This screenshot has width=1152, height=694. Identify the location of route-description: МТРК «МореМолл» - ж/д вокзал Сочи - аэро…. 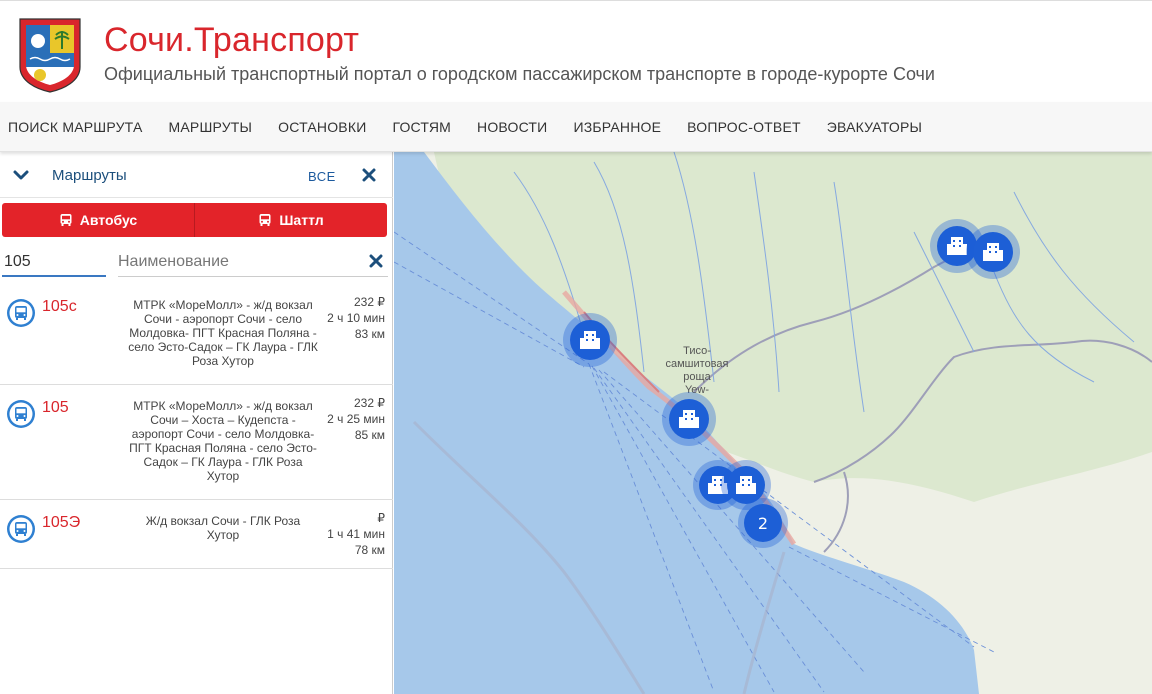
(223, 333).